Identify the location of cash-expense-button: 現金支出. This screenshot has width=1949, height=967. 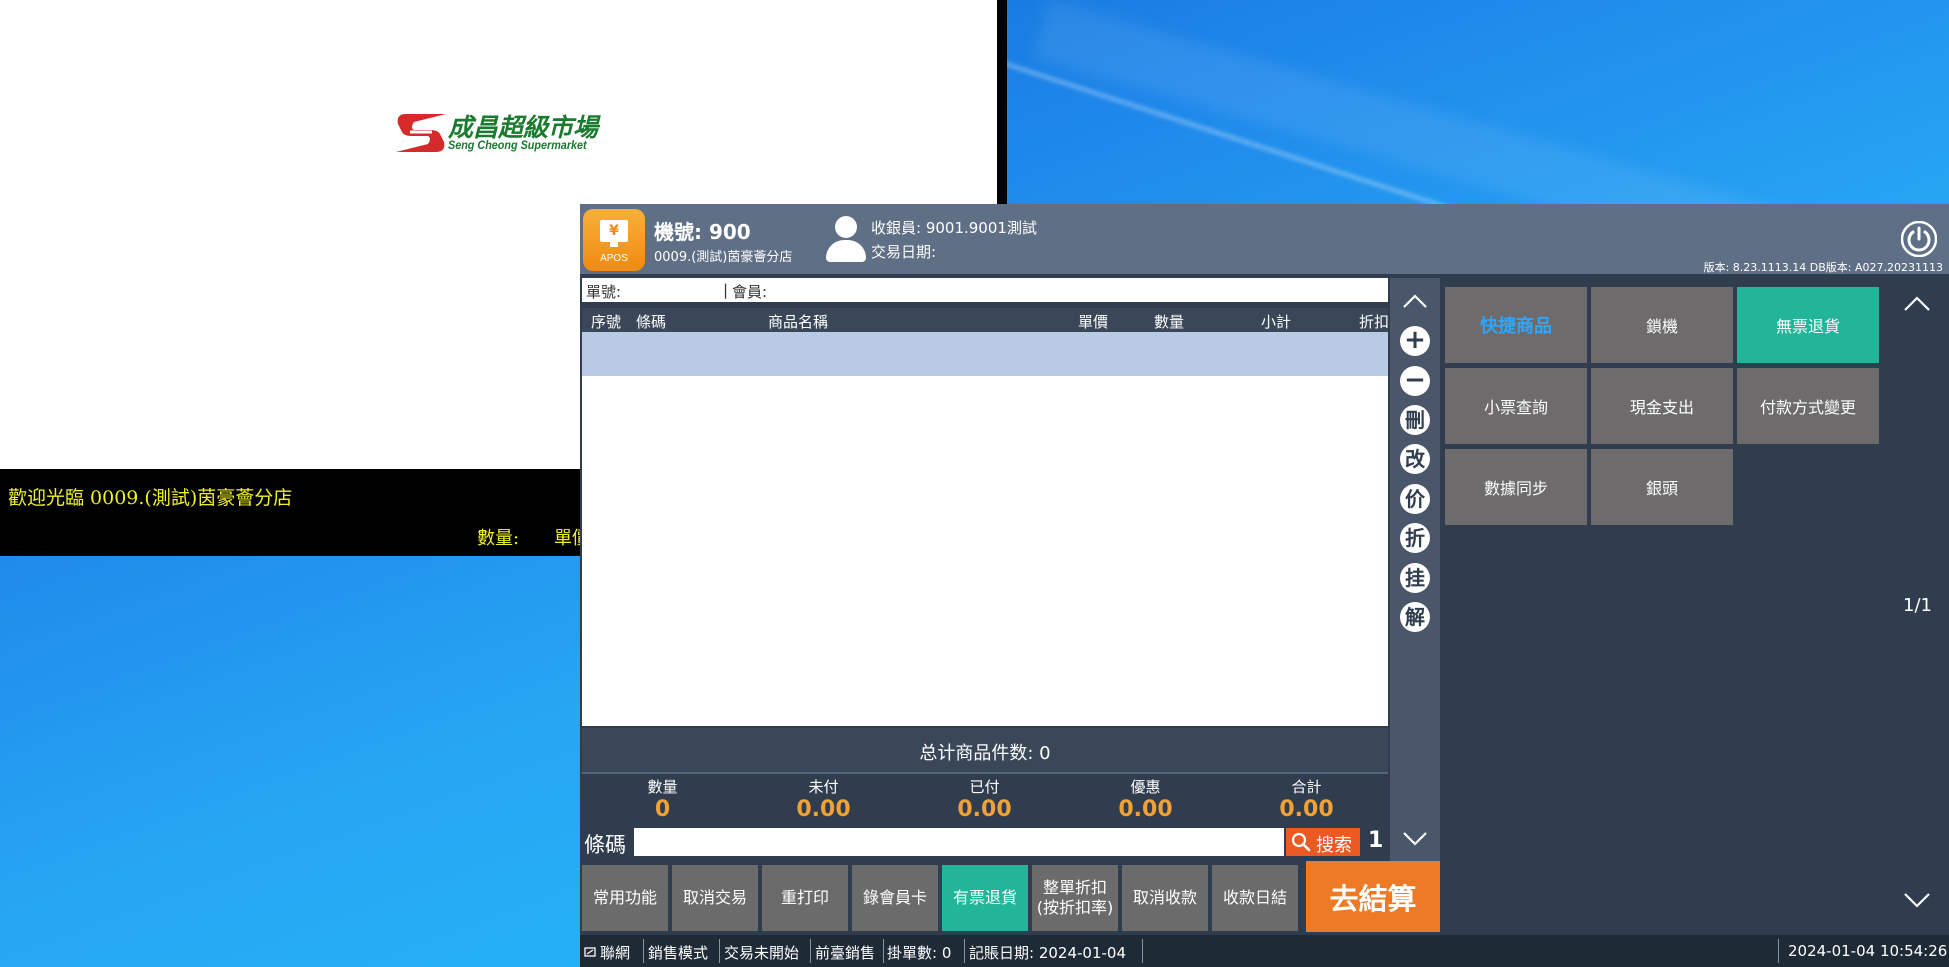
(1662, 406).